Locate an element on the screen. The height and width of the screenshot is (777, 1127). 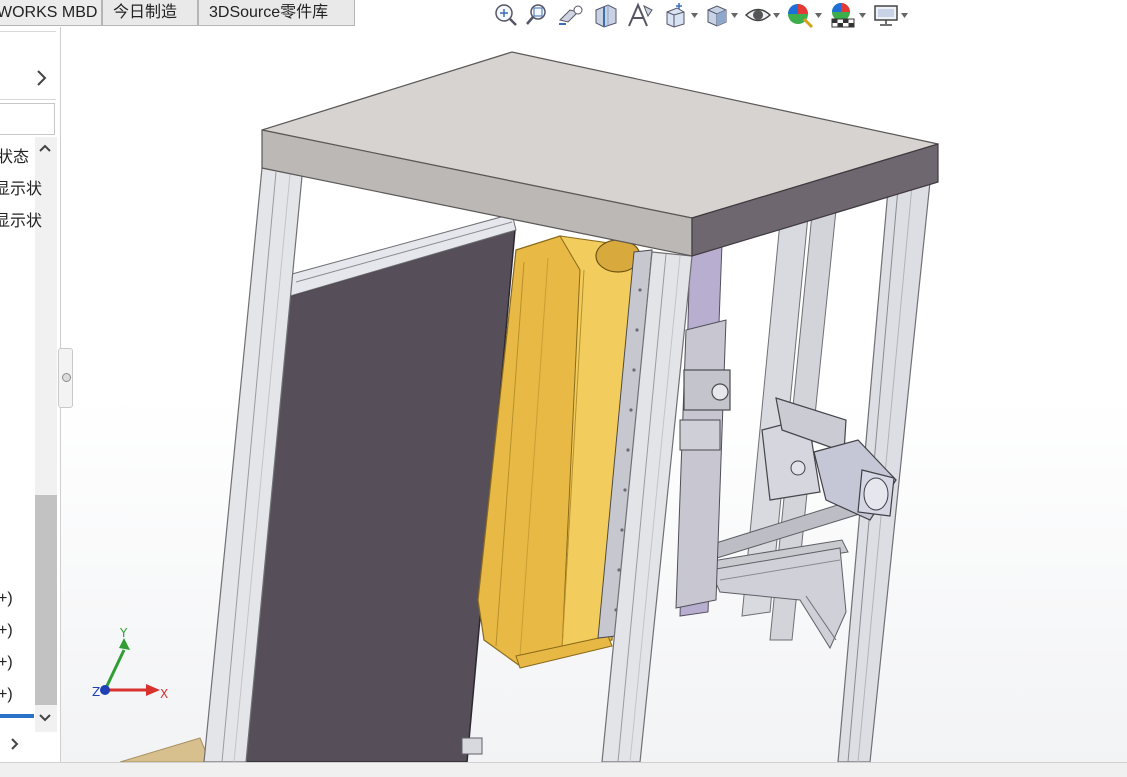
hide-show-items-icon is located at coordinates (758, 15).